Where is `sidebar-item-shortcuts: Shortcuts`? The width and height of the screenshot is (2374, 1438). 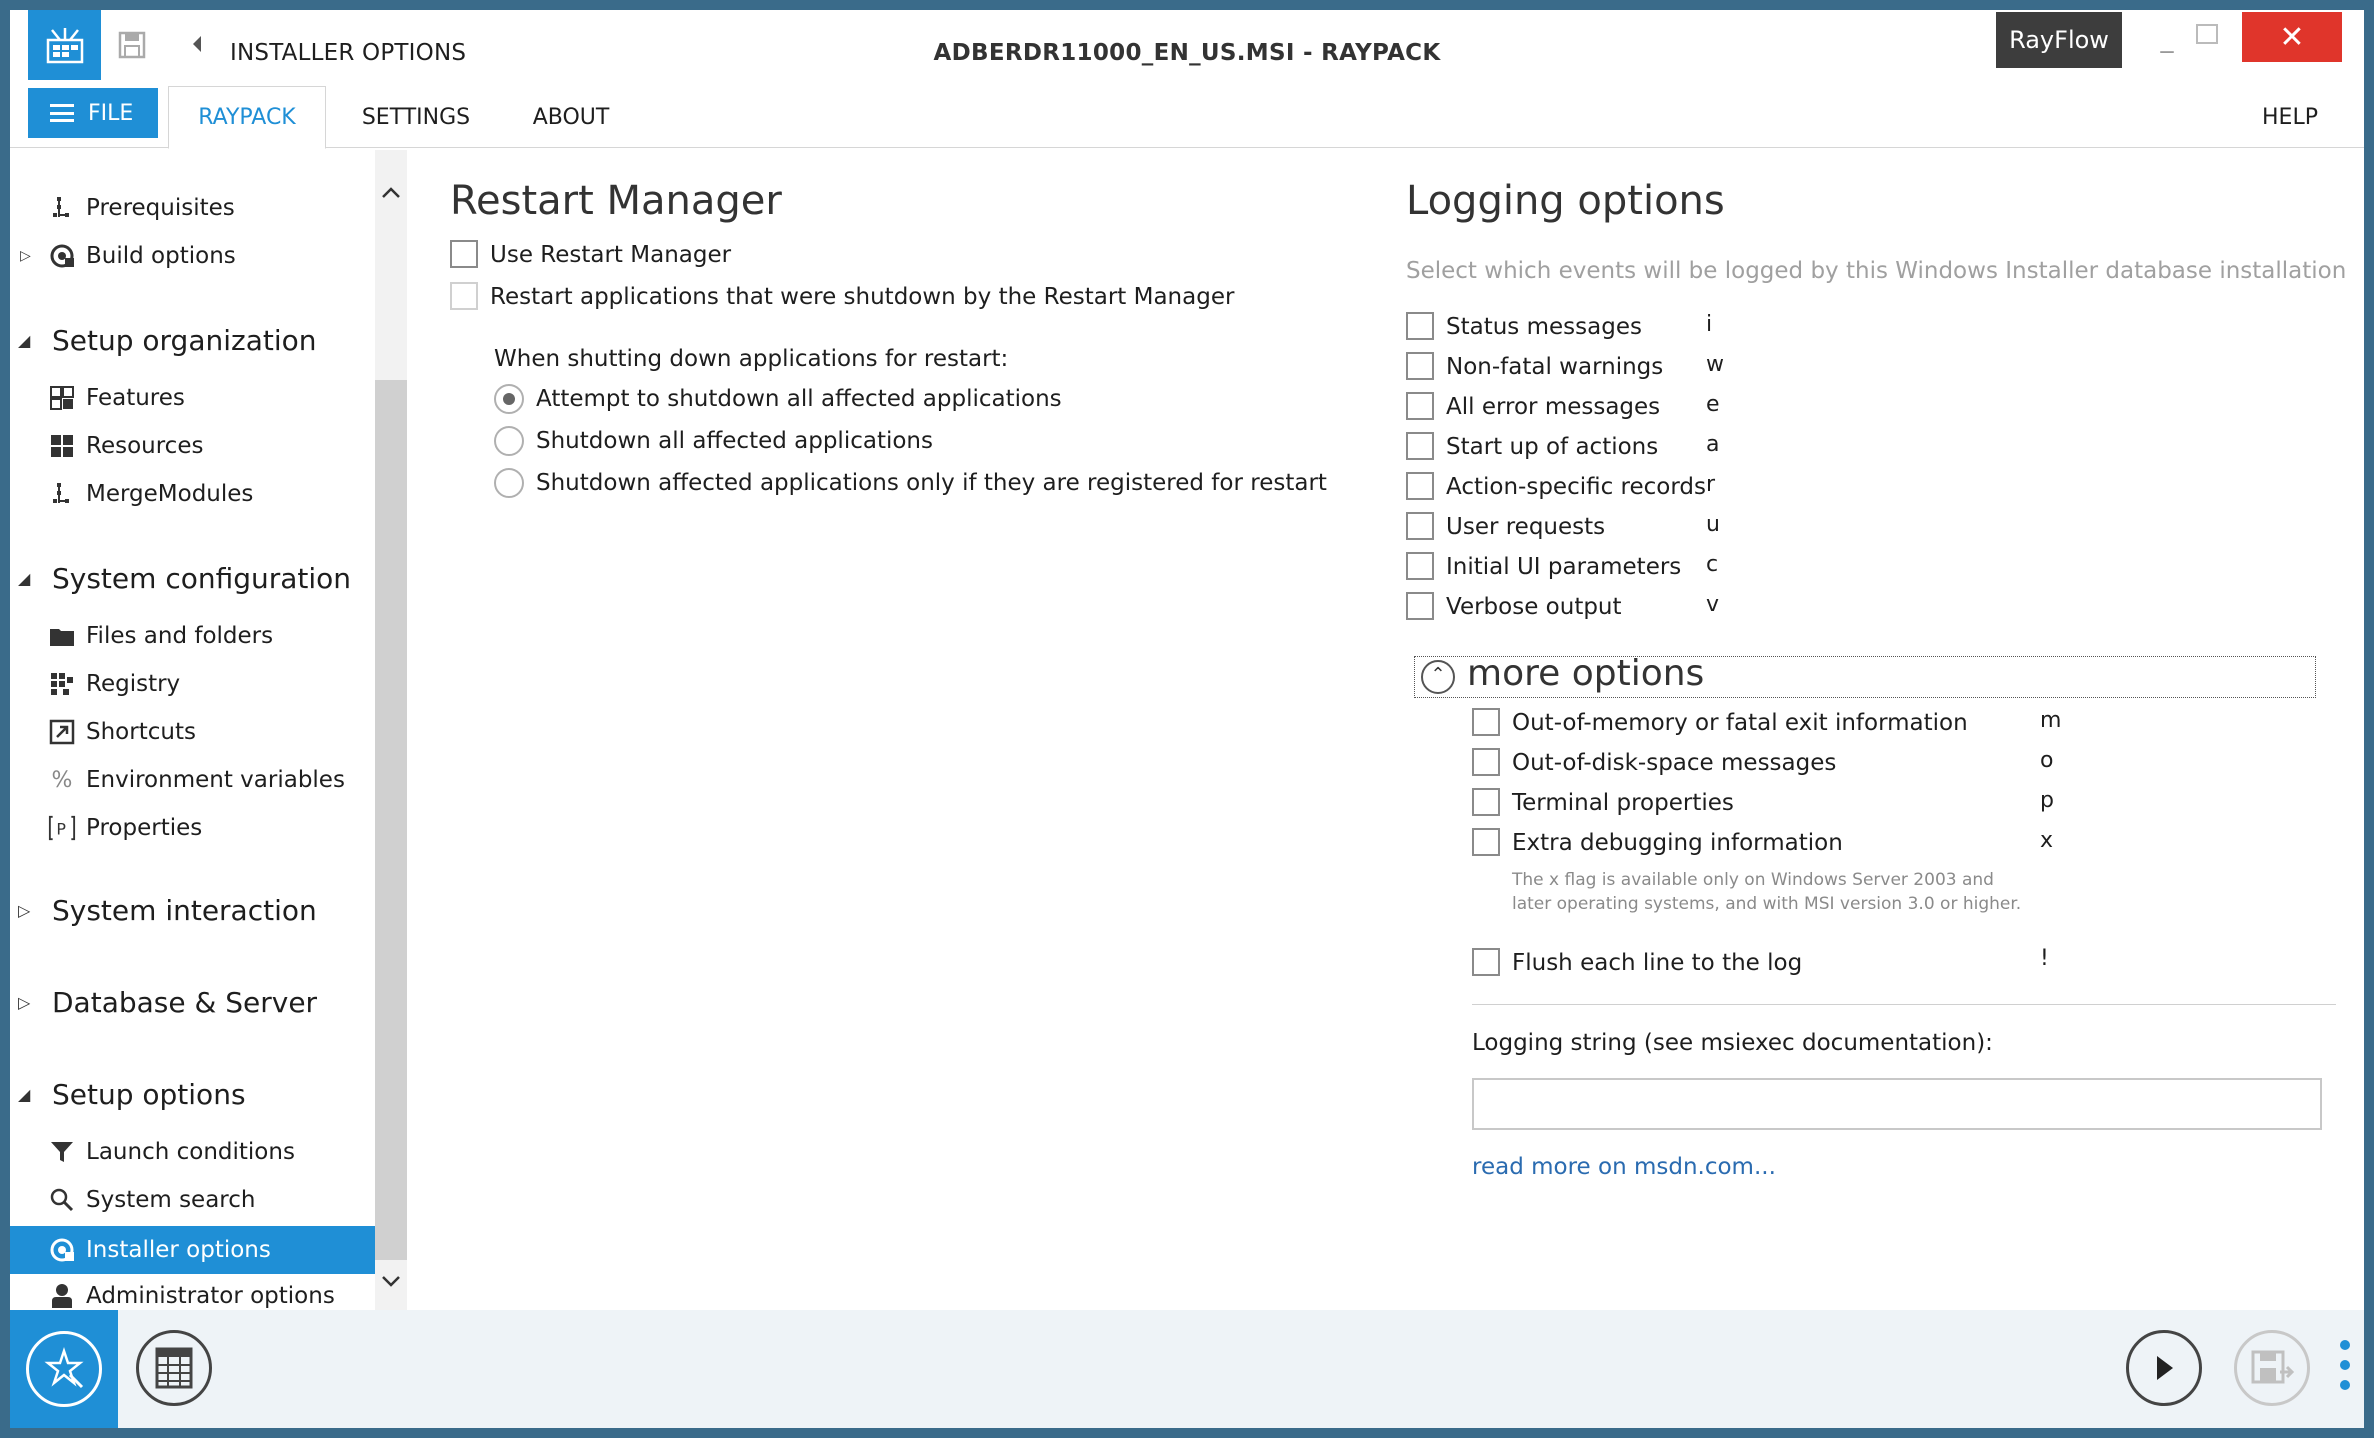 sidebar-item-shortcuts: Shortcuts is located at coordinates (122, 732).